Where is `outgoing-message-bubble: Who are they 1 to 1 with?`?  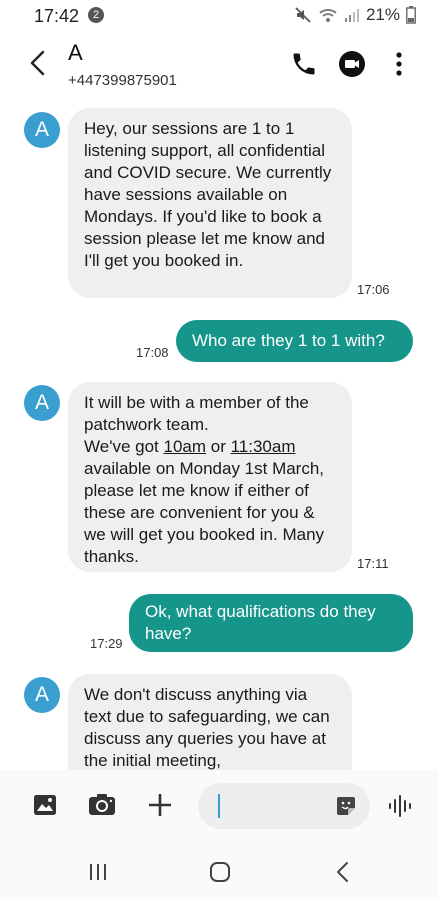 outgoing-message-bubble: Who are they 1 to 1 with? is located at coordinates (294, 341).